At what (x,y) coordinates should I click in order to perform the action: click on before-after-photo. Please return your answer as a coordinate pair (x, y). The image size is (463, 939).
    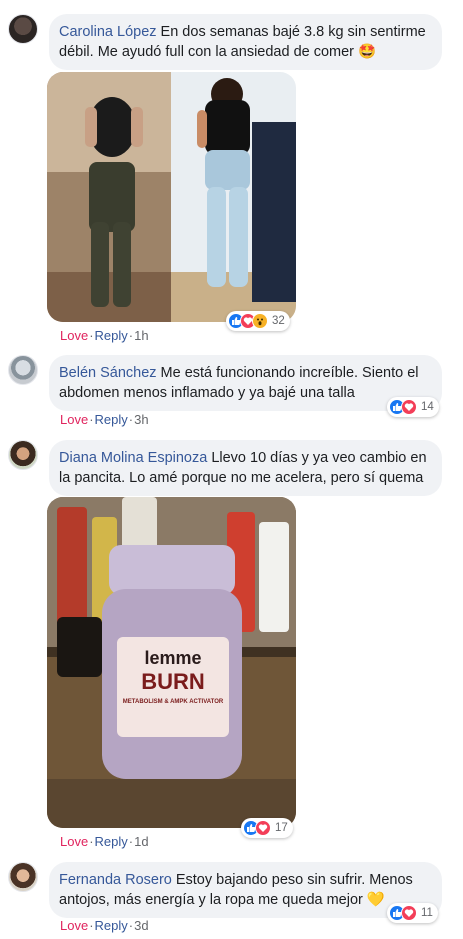
    Looking at the image, I should click on (171, 197).